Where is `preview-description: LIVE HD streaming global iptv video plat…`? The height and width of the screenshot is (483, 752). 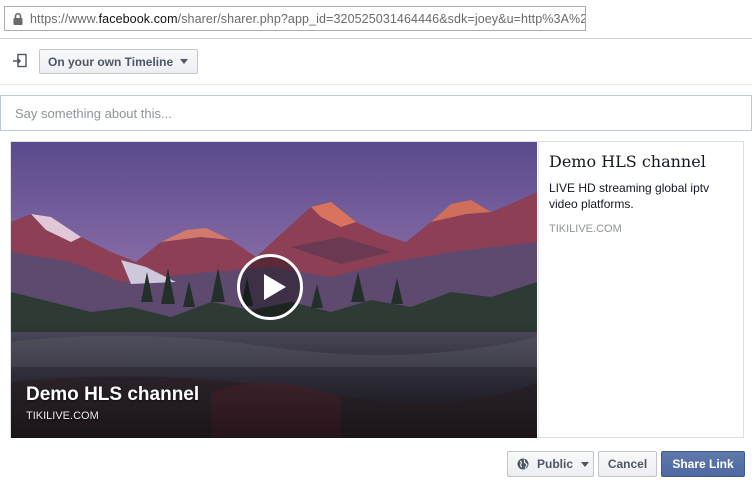
preview-description: LIVE HD streaming global iptv video plat… is located at coordinates (629, 196).